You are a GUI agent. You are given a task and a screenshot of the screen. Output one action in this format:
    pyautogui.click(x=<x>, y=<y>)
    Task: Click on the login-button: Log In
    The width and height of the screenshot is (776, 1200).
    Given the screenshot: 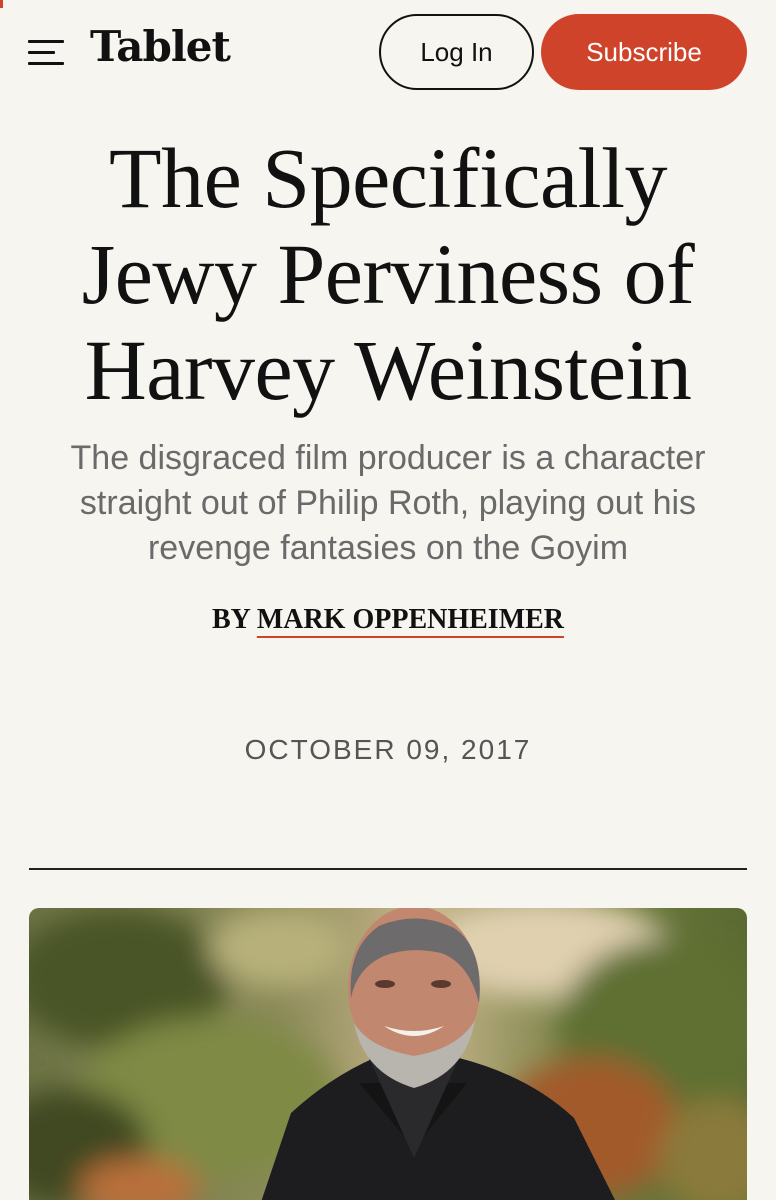 What is the action you would take?
    pyautogui.click(x=456, y=52)
    